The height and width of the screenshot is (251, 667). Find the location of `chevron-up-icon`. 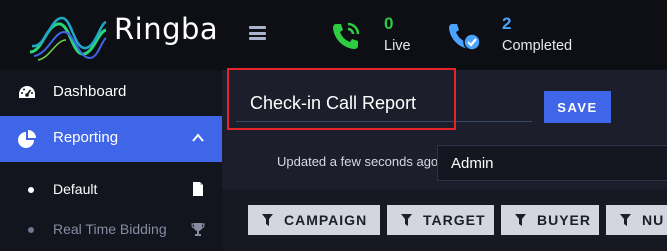

chevron-up-icon is located at coordinates (198, 138).